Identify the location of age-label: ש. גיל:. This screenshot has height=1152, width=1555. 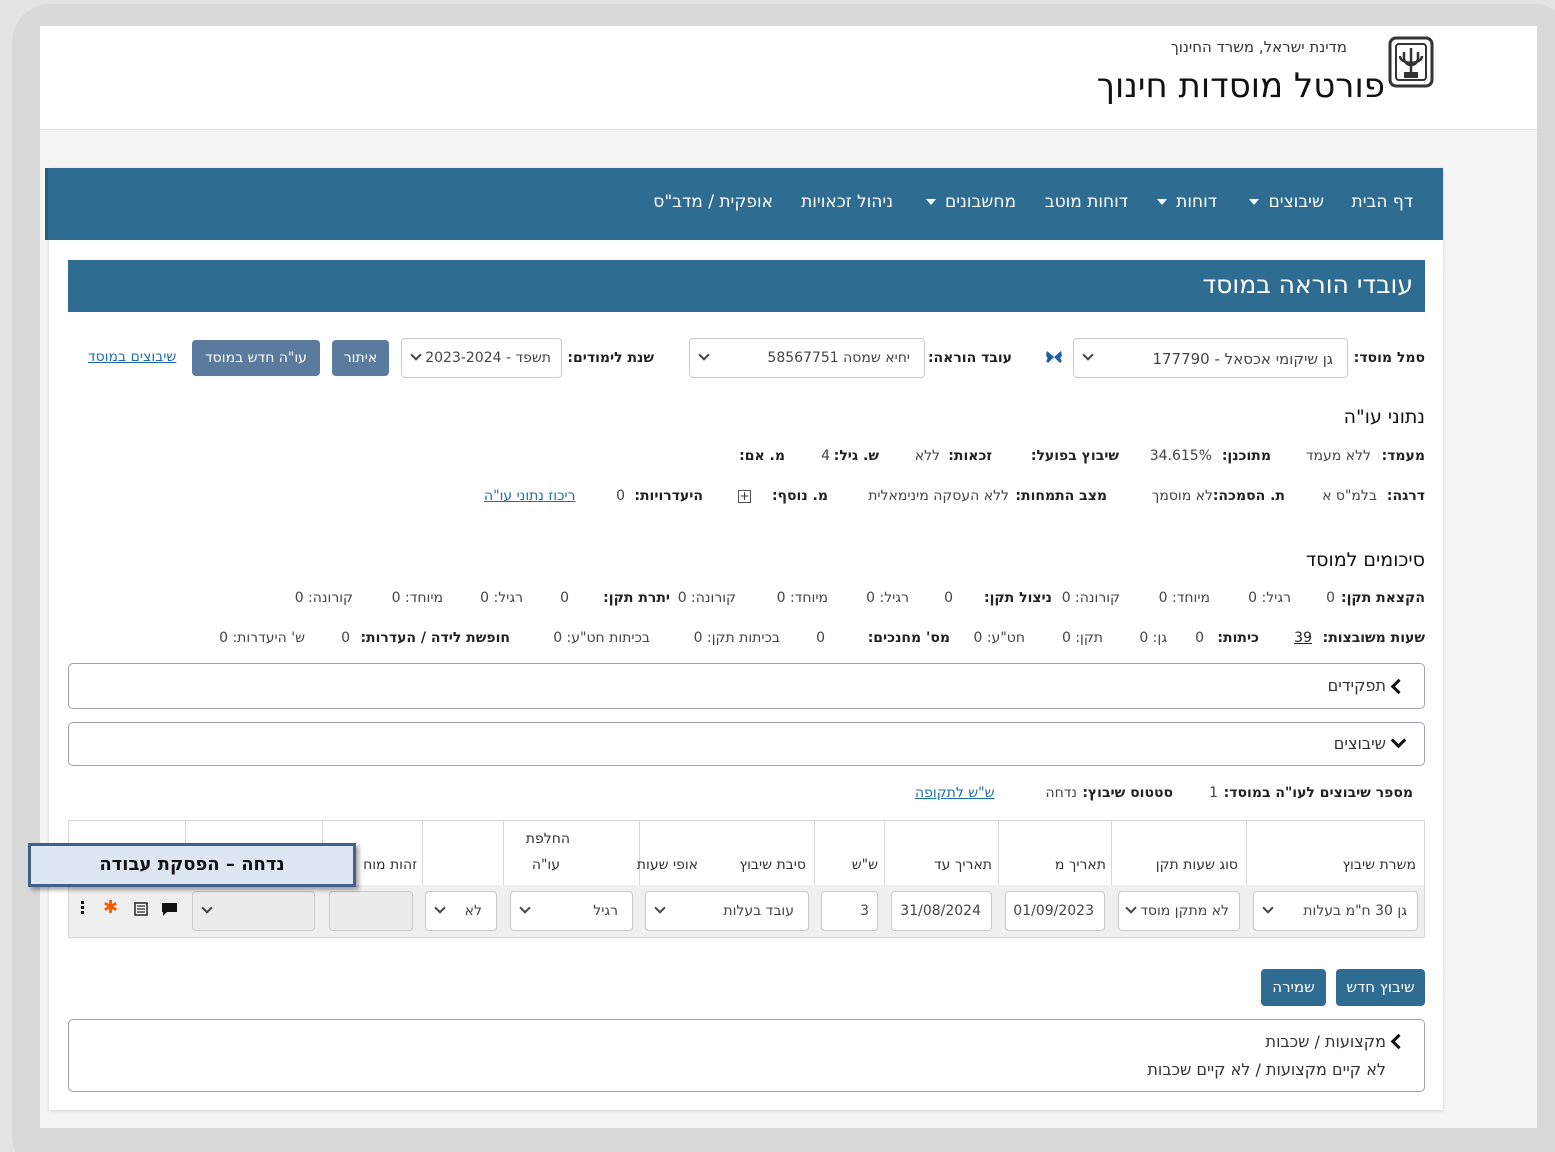
(856, 456).